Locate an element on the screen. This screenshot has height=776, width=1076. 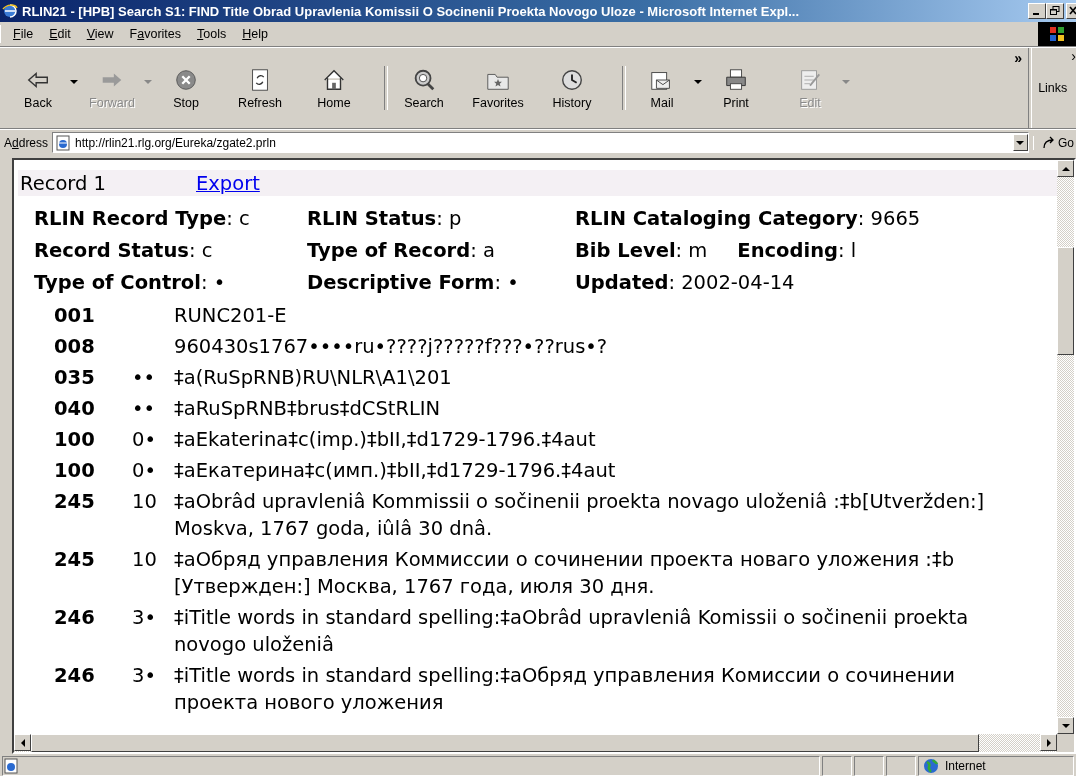
field-tag: 008 is located at coordinates (93, 346).